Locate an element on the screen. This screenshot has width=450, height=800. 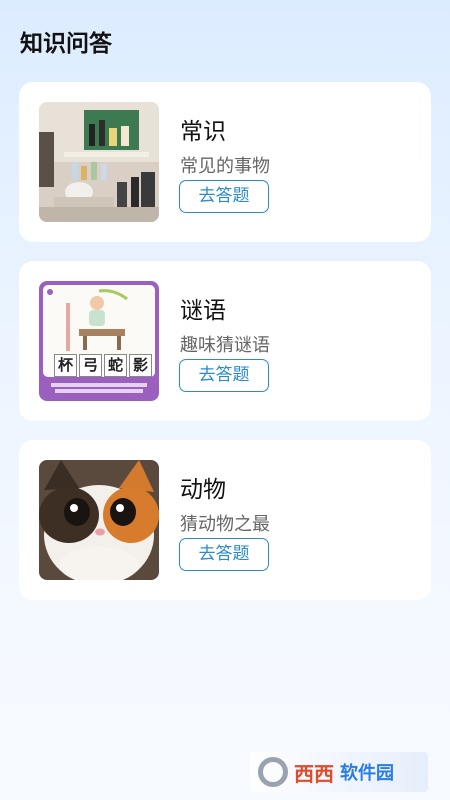
card-subtitle: 趣味猜谜语 is located at coordinates (225, 345).